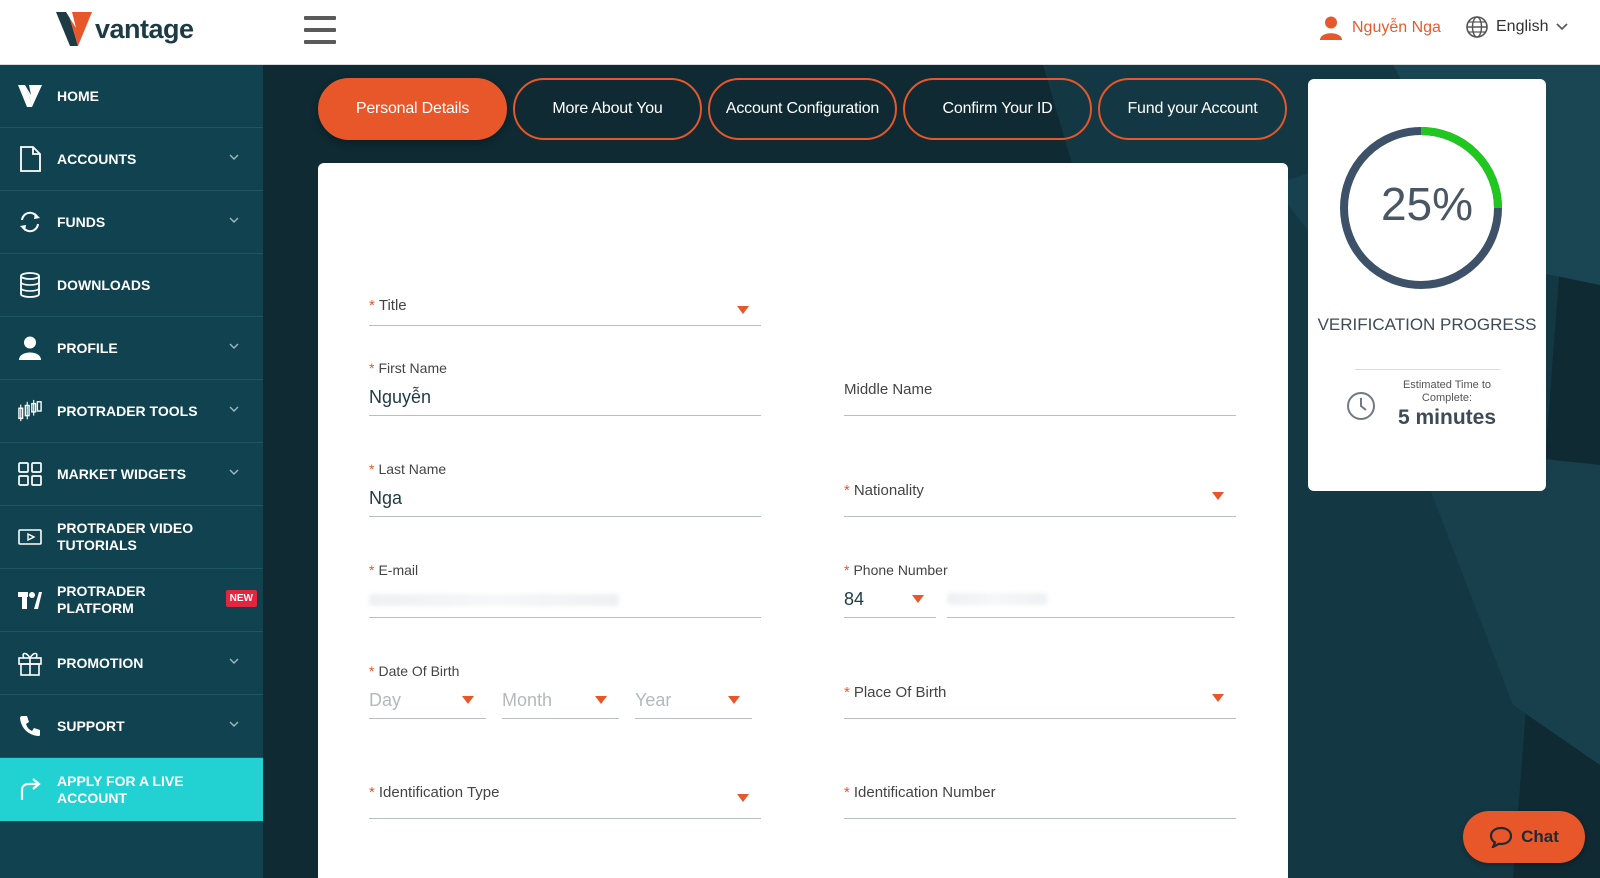  What do you see at coordinates (101, 599) in the screenshot?
I see `sidebar-item-label: PROTRADER PLATFORM` at bounding box center [101, 599].